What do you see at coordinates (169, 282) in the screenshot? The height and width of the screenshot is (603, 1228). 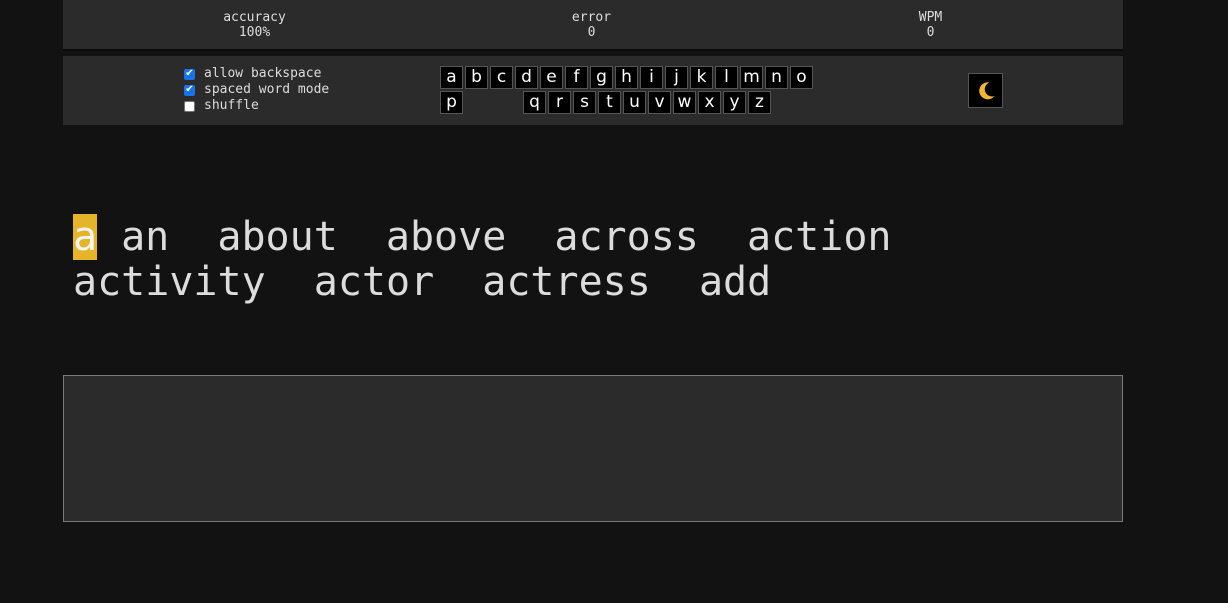 I see `word: activity` at bounding box center [169, 282].